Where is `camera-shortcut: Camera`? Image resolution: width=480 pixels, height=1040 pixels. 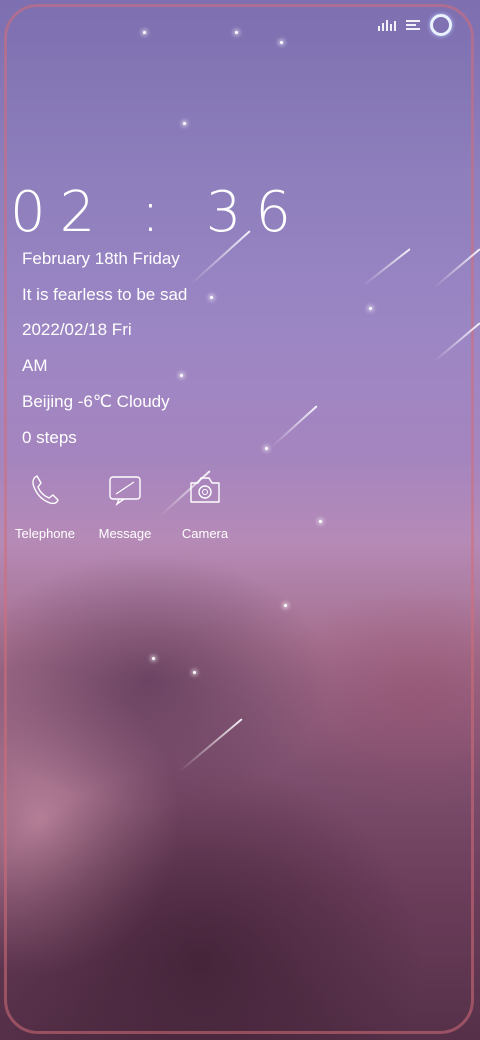 camera-shortcut: Camera is located at coordinates (205, 506).